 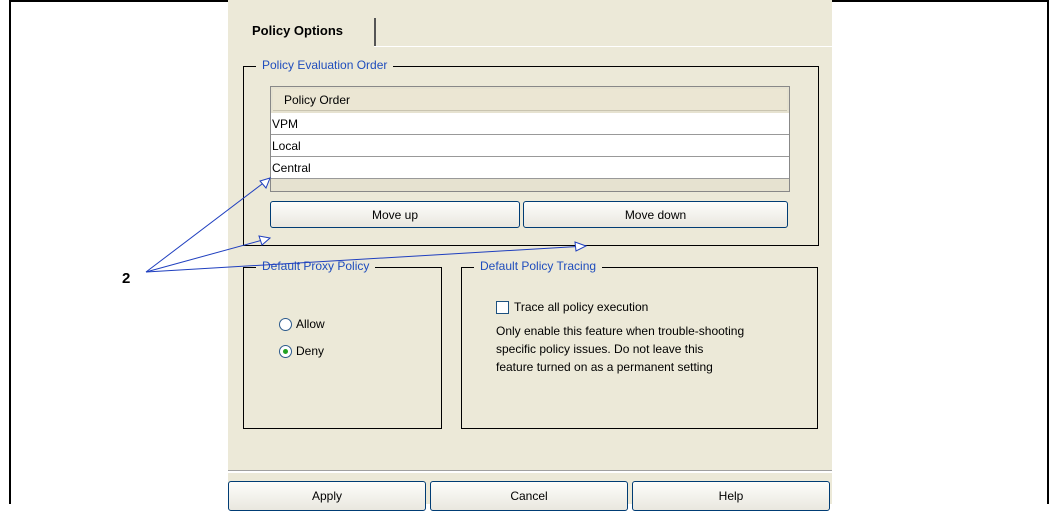 I want to click on group-legend: Default Proxy Policy, so click(x=316, y=266).